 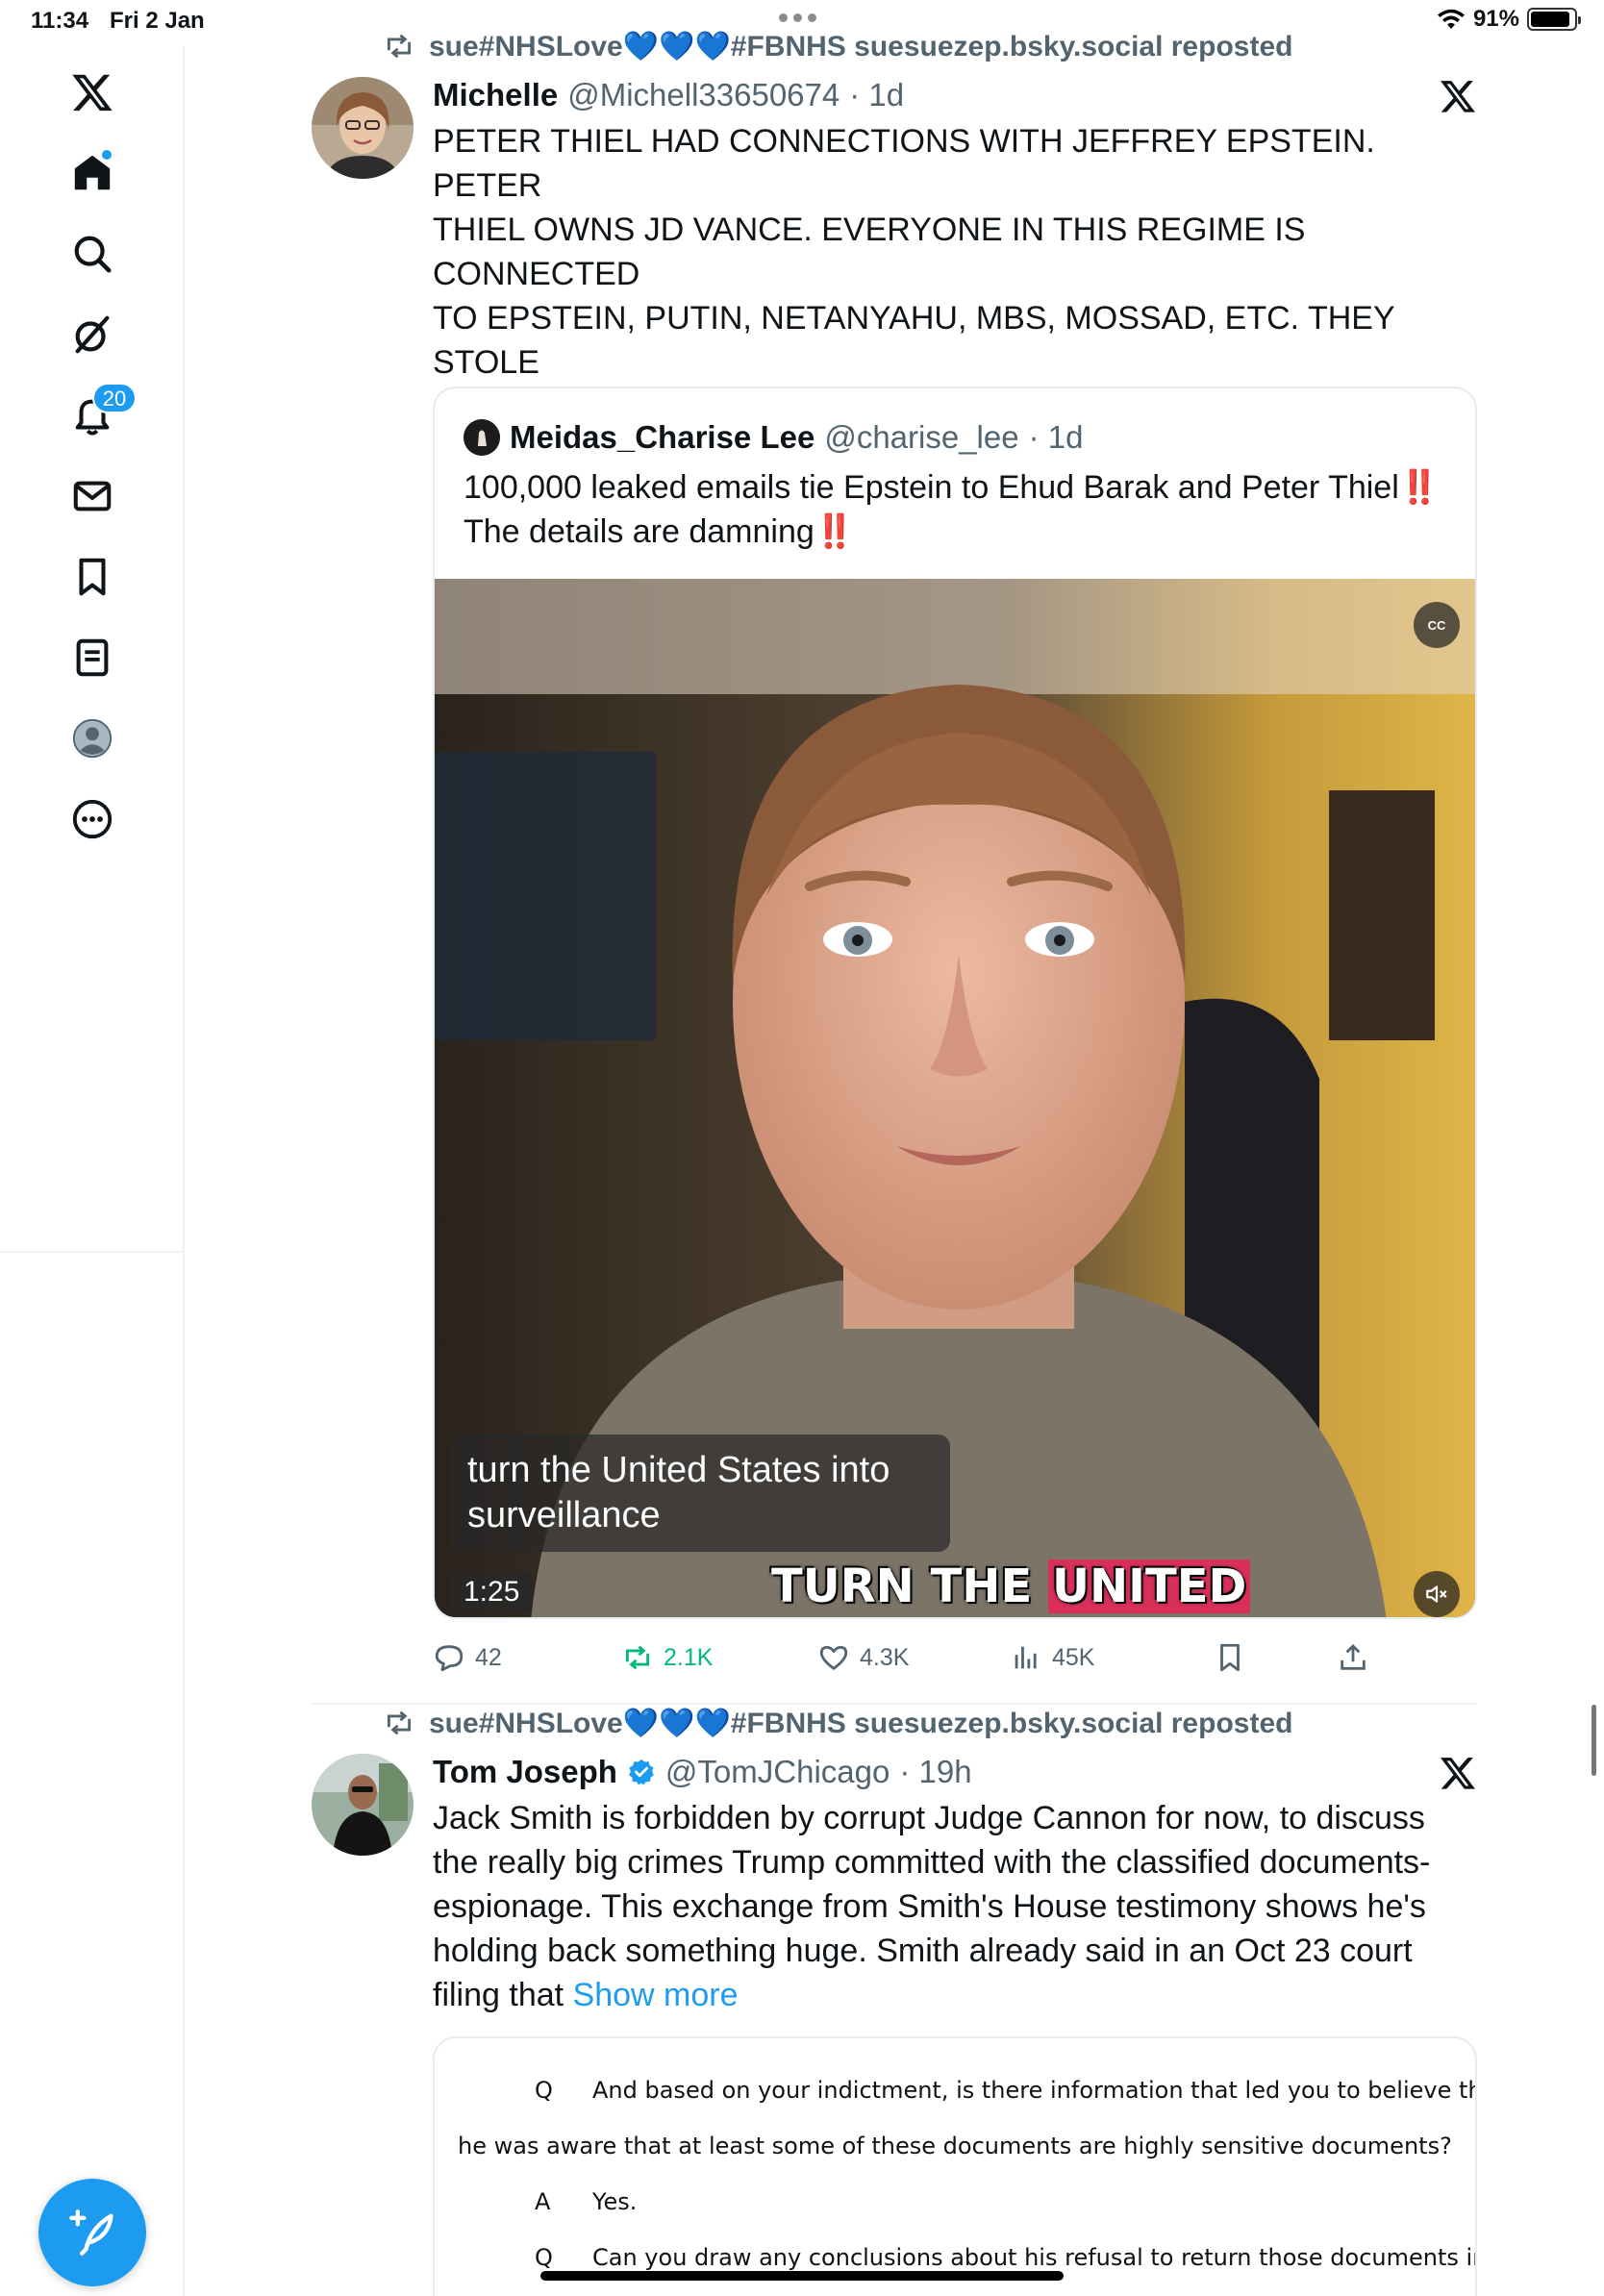 I want to click on reply-count: 42, so click(x=488, y=1657).